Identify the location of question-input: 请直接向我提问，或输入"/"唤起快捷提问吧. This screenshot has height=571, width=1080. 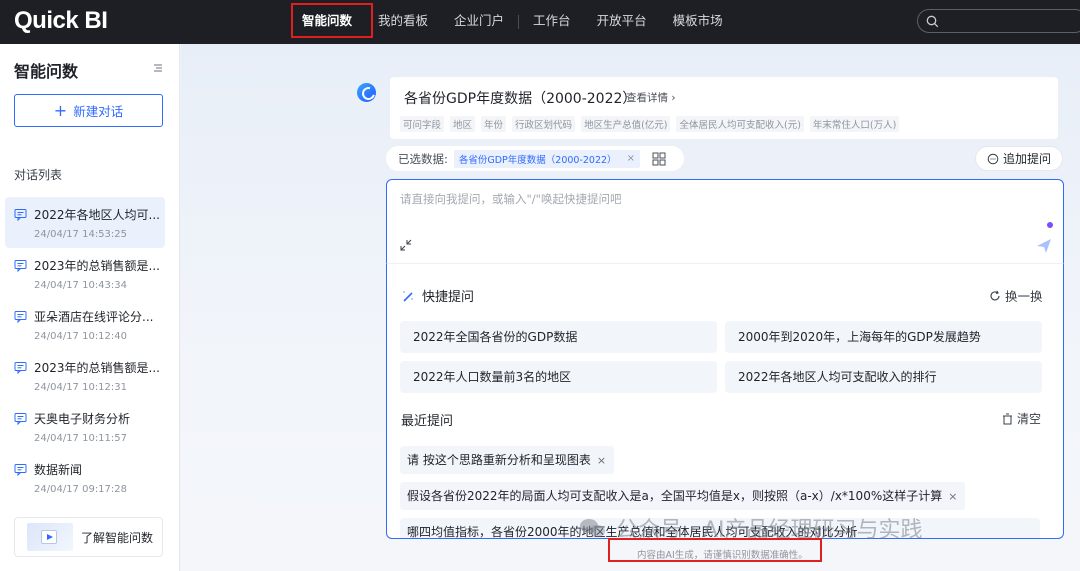
(725, 221).